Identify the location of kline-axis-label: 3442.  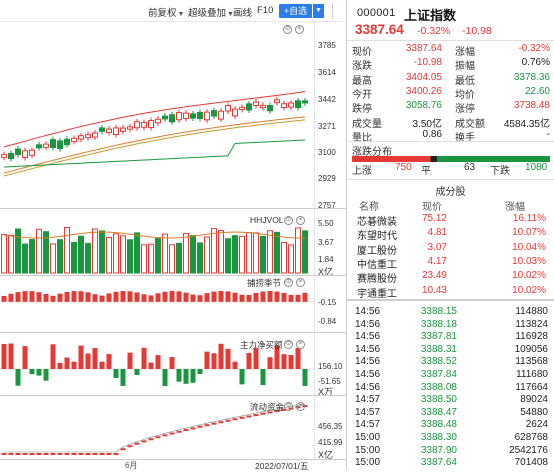
(327, 99).